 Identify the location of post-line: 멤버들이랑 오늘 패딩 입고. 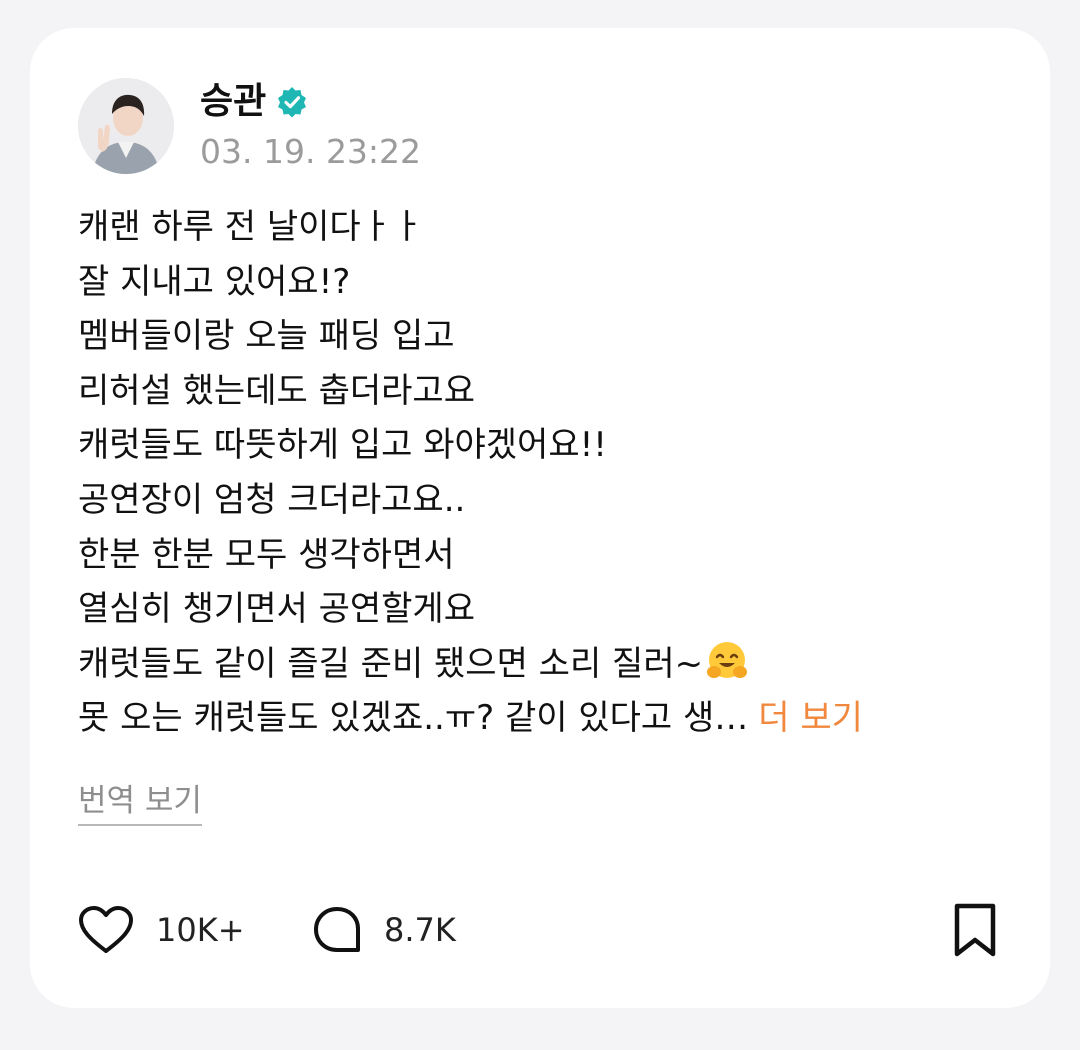
(266, 336).